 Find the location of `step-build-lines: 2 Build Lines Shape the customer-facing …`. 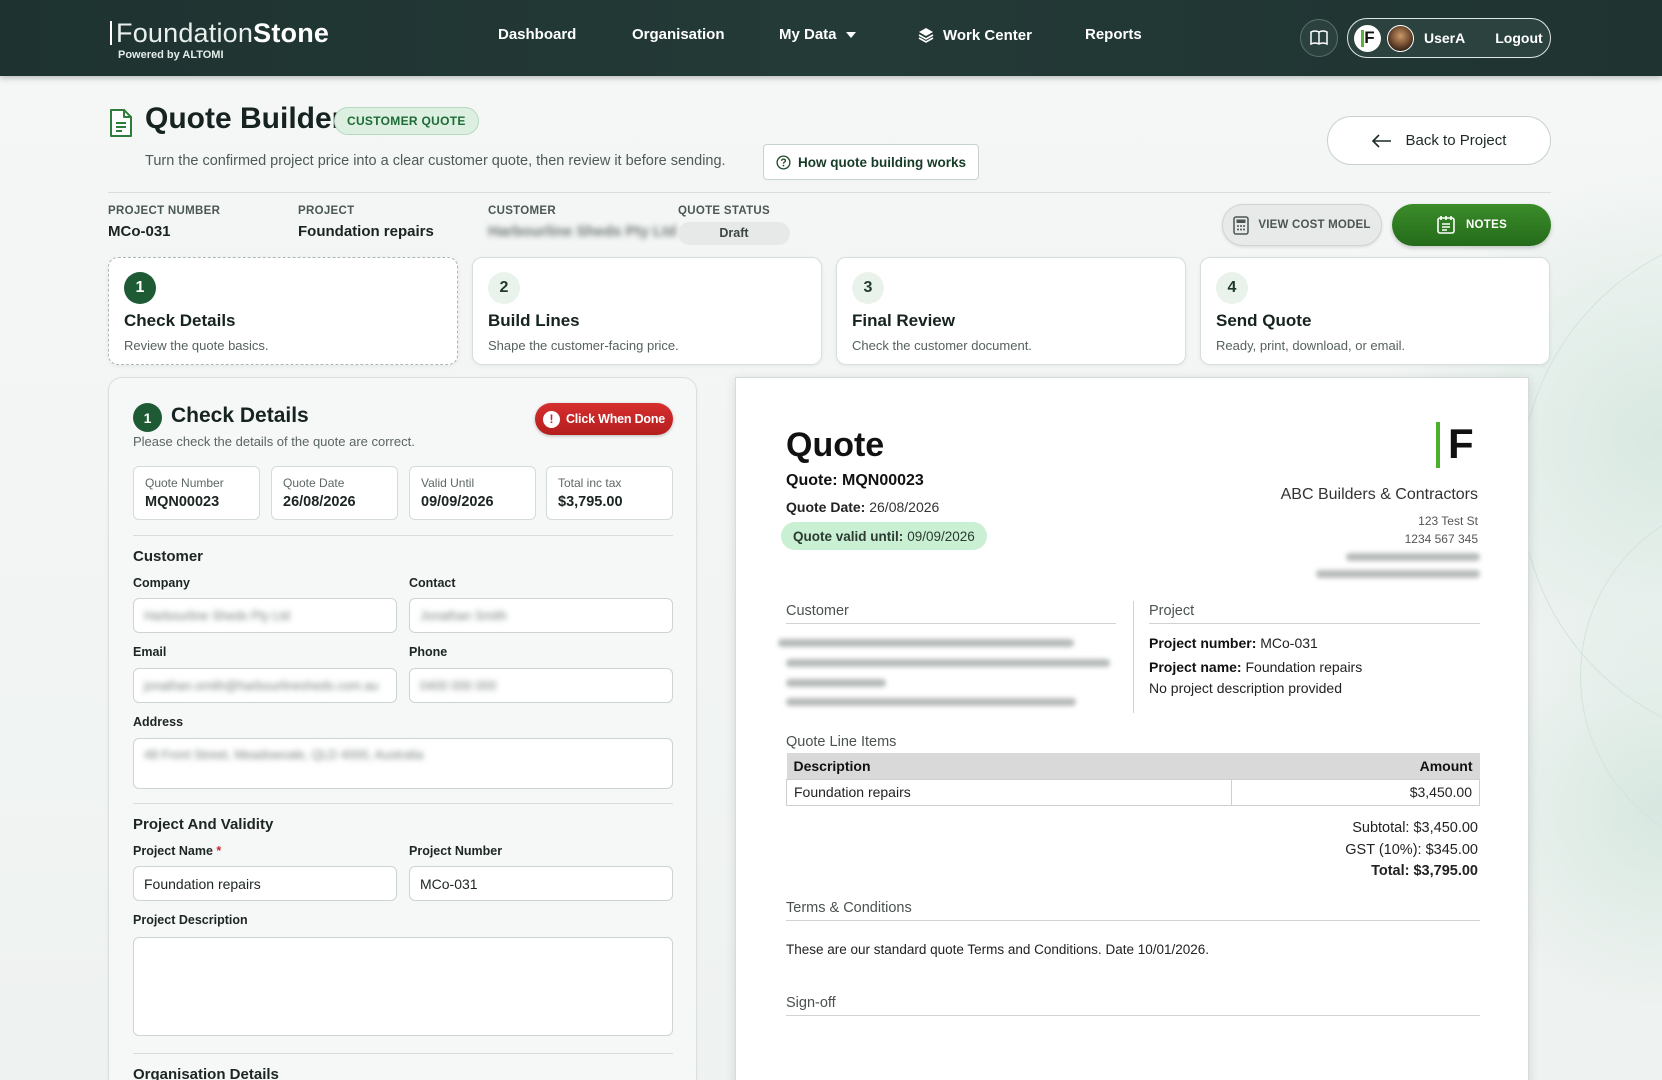

step-build-lines: 2 Build Lines Shape the customer-facing … is located at coordinates (647, 311).